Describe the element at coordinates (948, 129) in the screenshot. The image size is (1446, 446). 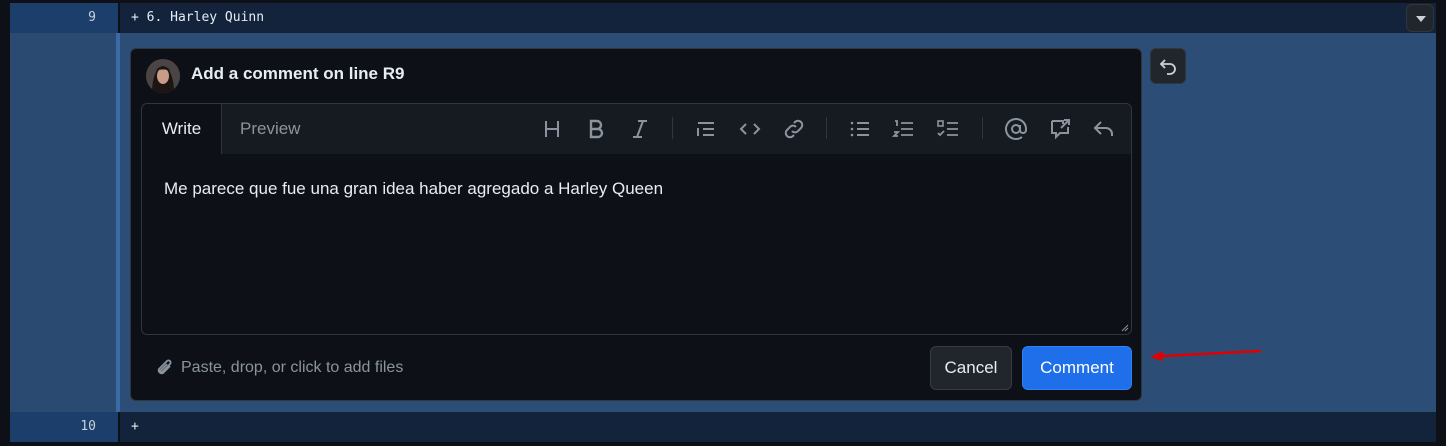
I see `task-list-icon` at that location.